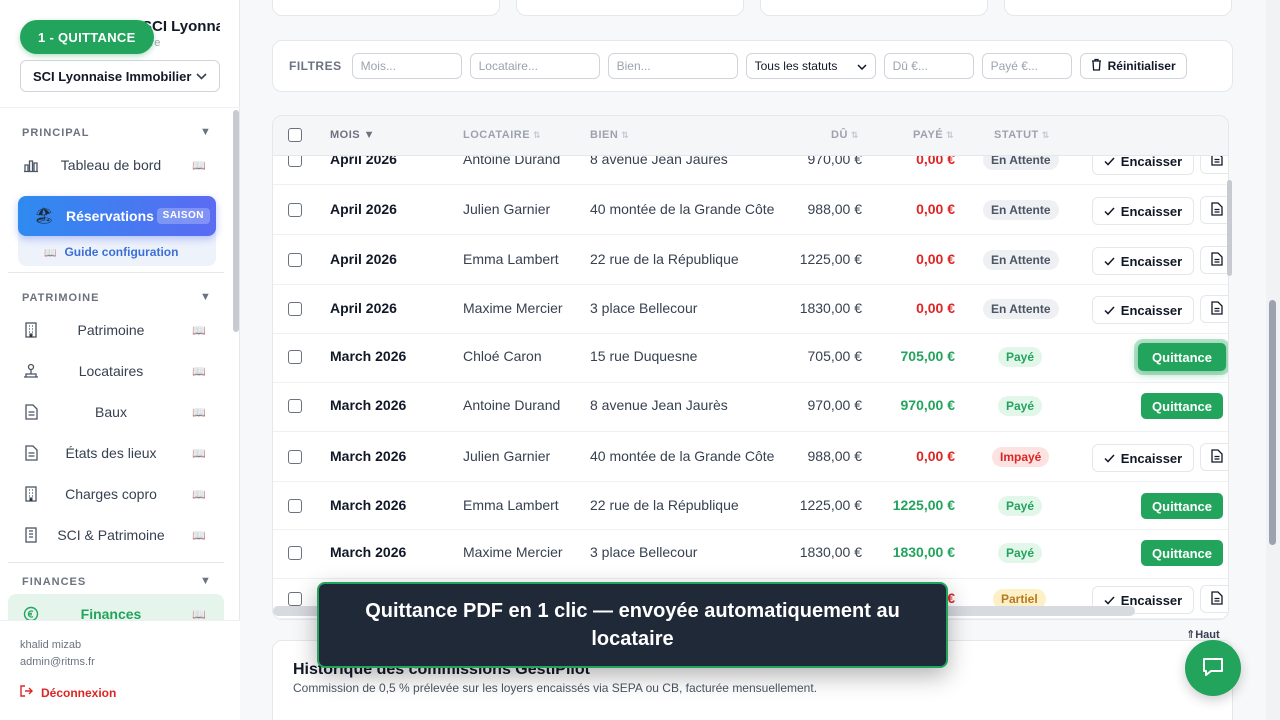 This screenshot has width=1280, height=720. What do you see at coordinates (1141, 66) in the screenshot?
I see `reset-label: Réinitialiser` at bounding box center [1141, 66].